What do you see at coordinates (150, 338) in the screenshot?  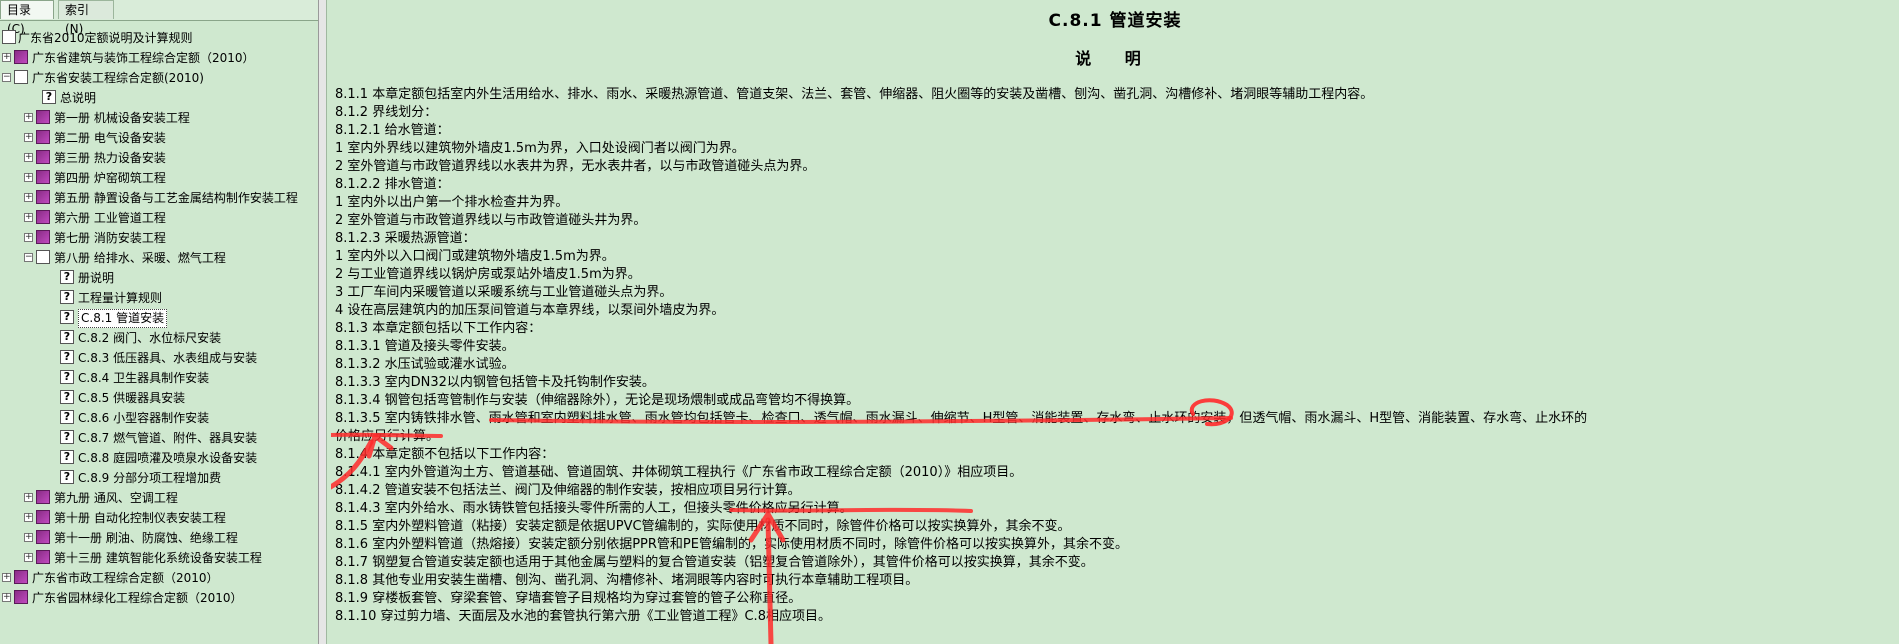 I see `tree-item-label: C.8.2 阀门、水位标尺安装` at bounding box center [150, 338].